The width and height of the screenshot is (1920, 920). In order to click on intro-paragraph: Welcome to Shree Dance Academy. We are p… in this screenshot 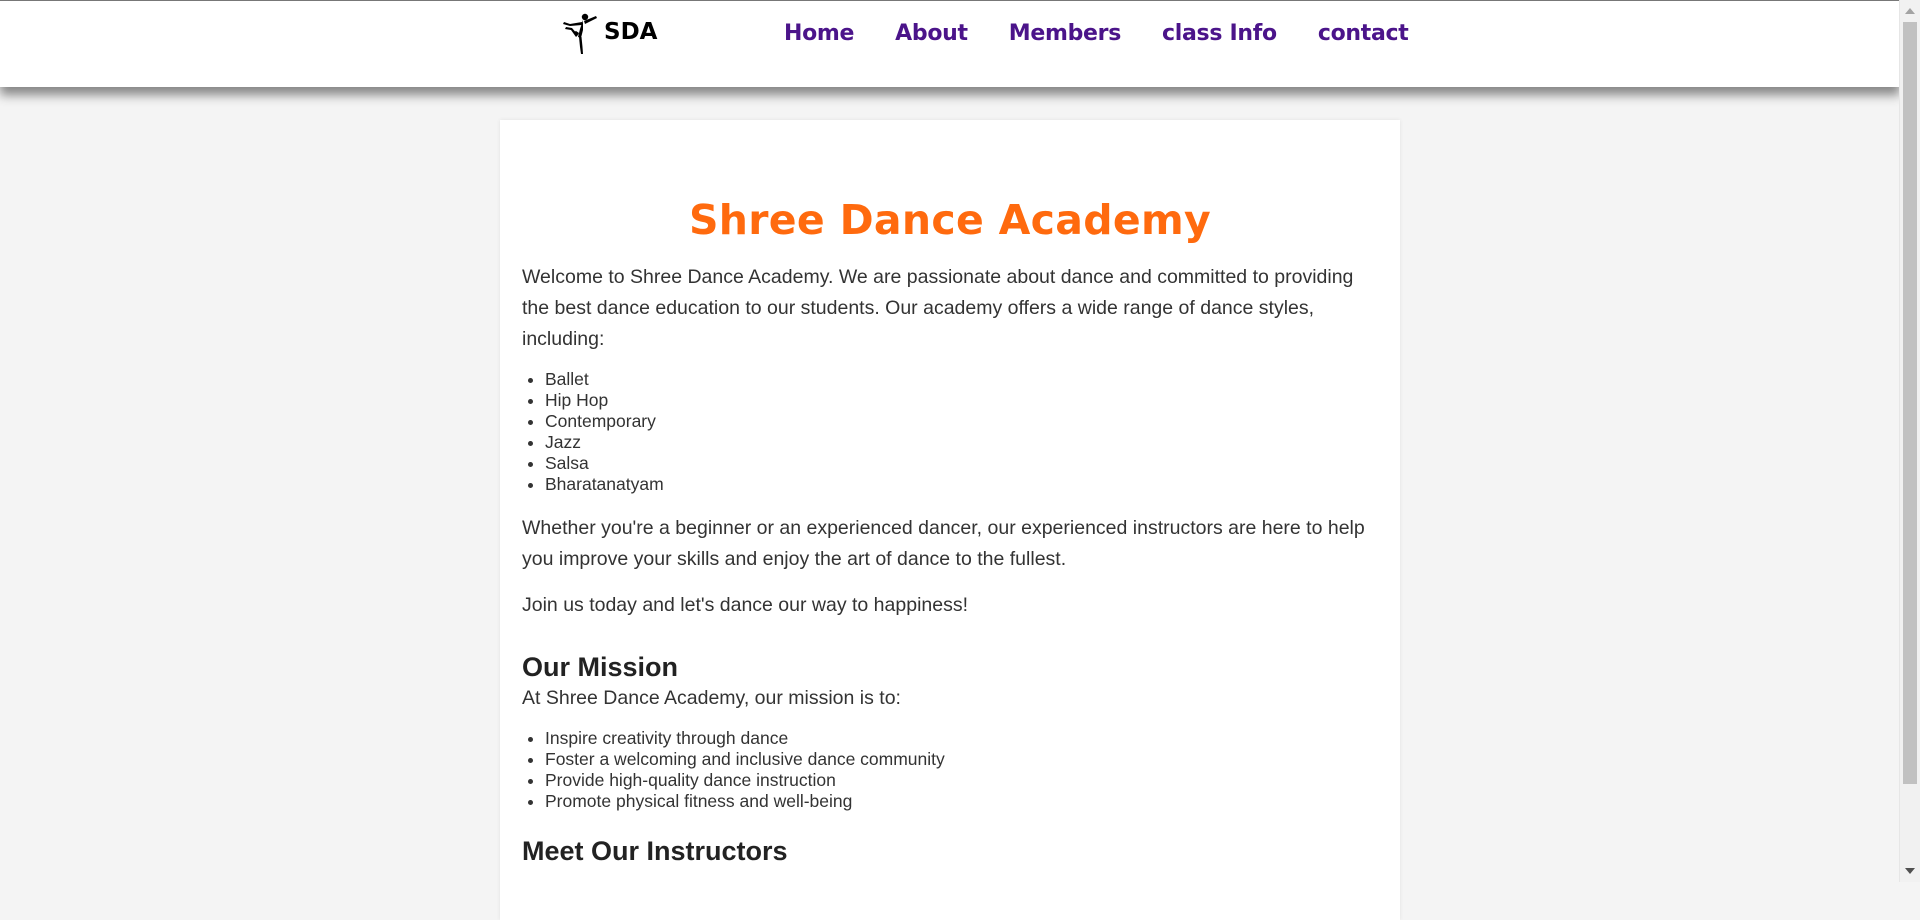, I will do `click(938, 308)`.